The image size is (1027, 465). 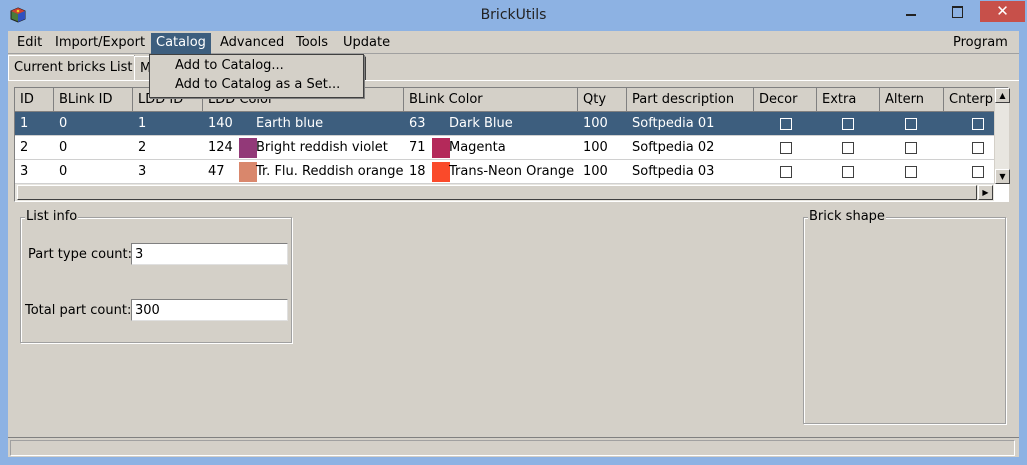 What do you see at coordinates (142, 171) in the screenshot?
I see `cell-ldd-id: 3` at bounding box center [142, 171].